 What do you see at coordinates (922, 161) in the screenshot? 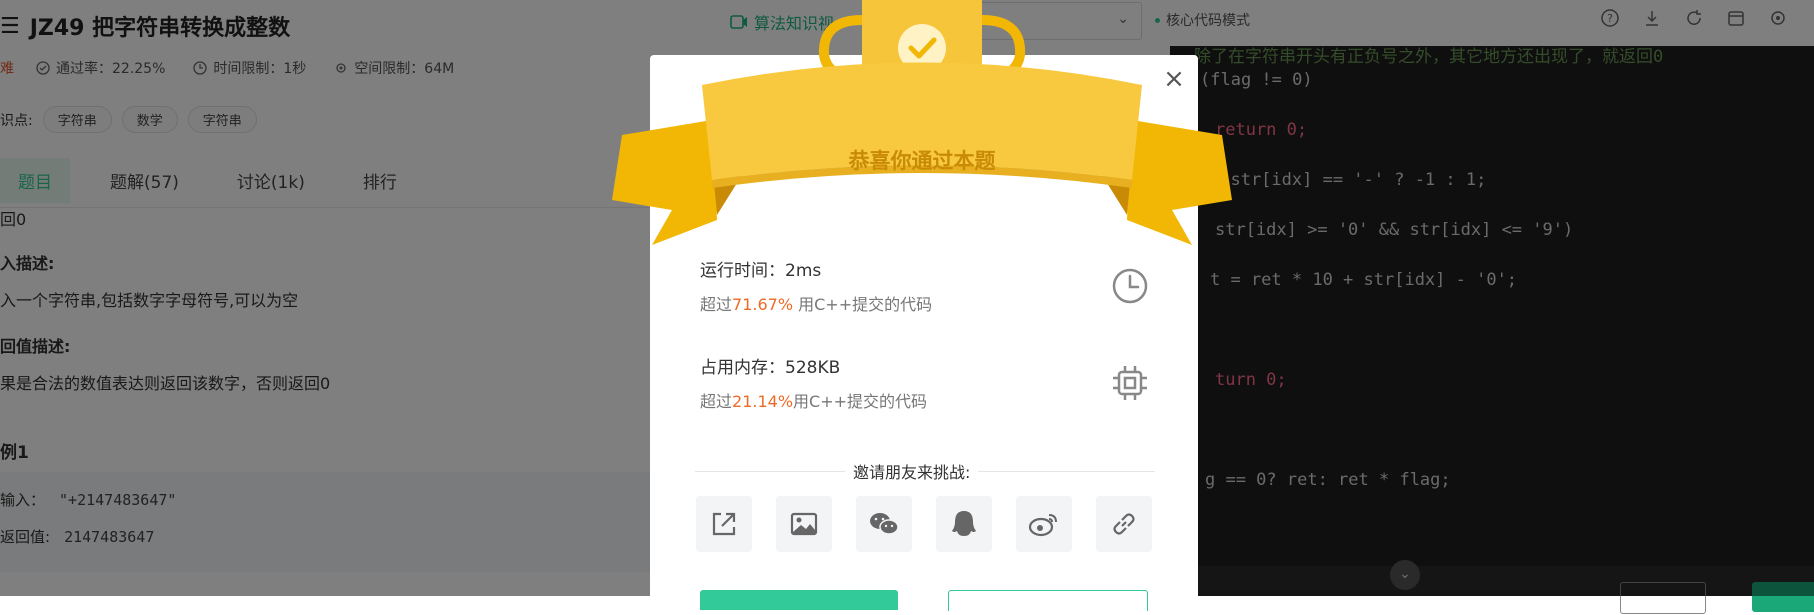
I see `congrats-banner: 恭喜你通过本题` at bounding box center [922, 161].